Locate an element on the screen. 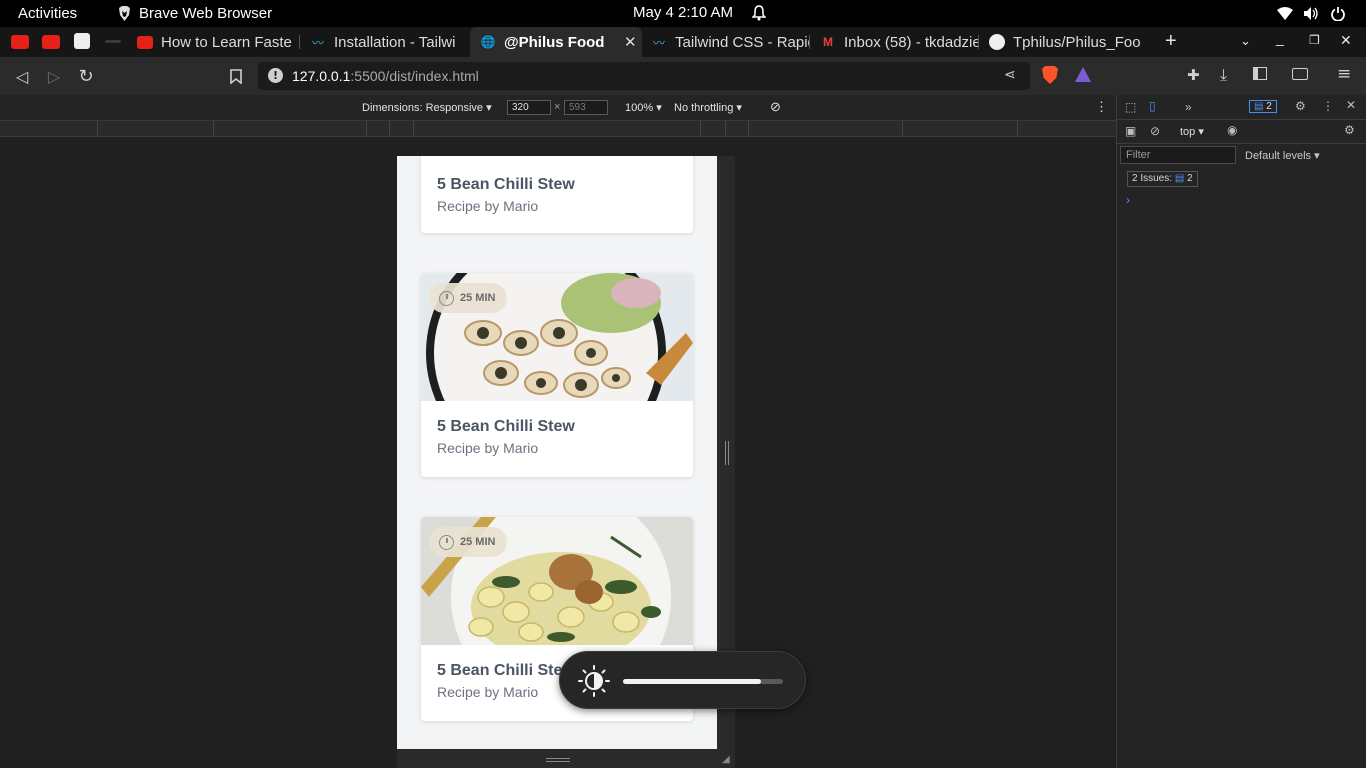 The image size is (1366, 768). sidebar-toggle-icon is located at coordinates (1260, 73).